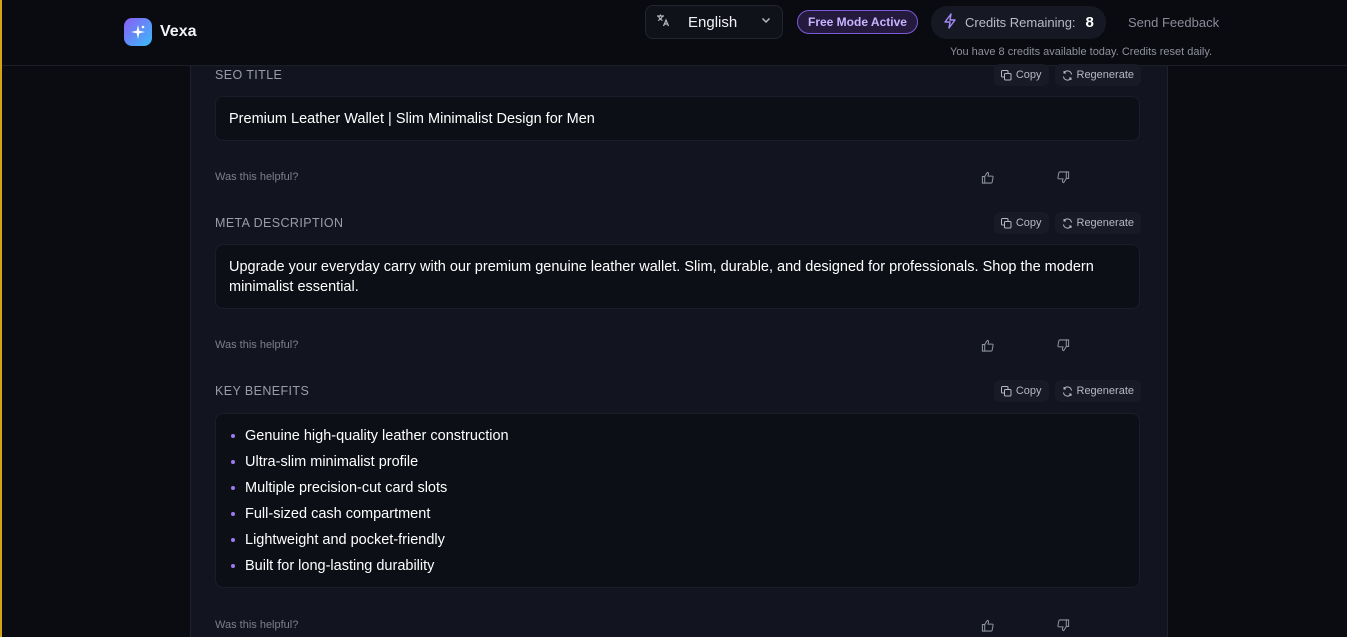  Describe the element at coordinates (1173, 22) in the screenshot. I see `send-feedback-link: Send Feedback` at that location.